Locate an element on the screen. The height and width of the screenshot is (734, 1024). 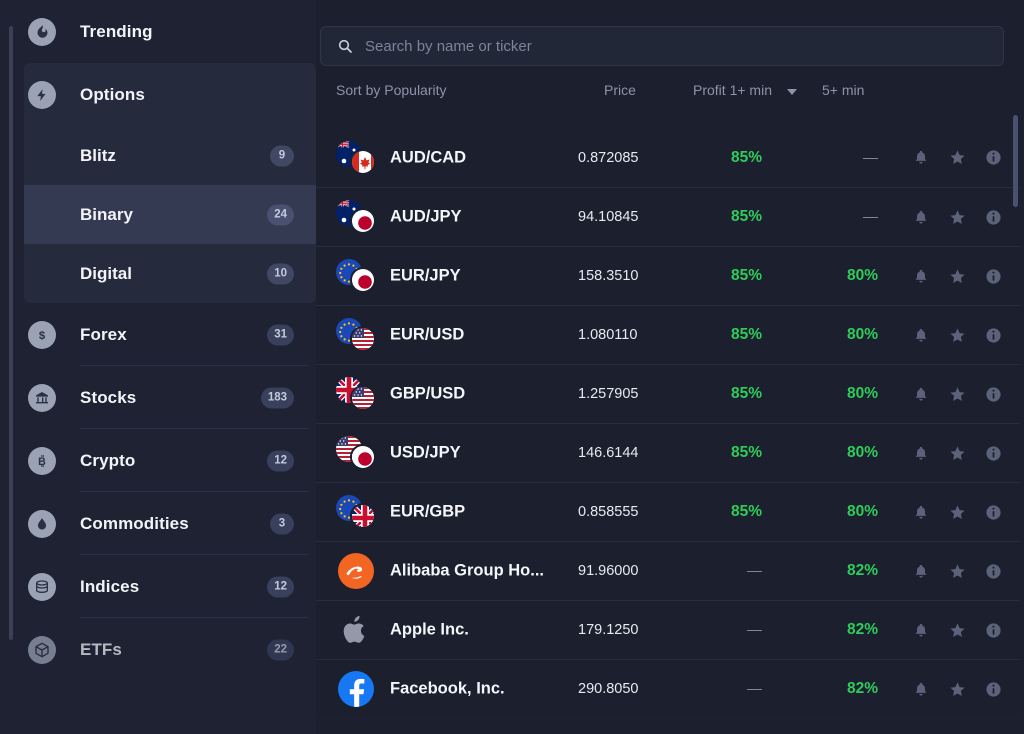
table-row: USD/JPY 146.6144 85% 80% is located at coordinates (668, 452).